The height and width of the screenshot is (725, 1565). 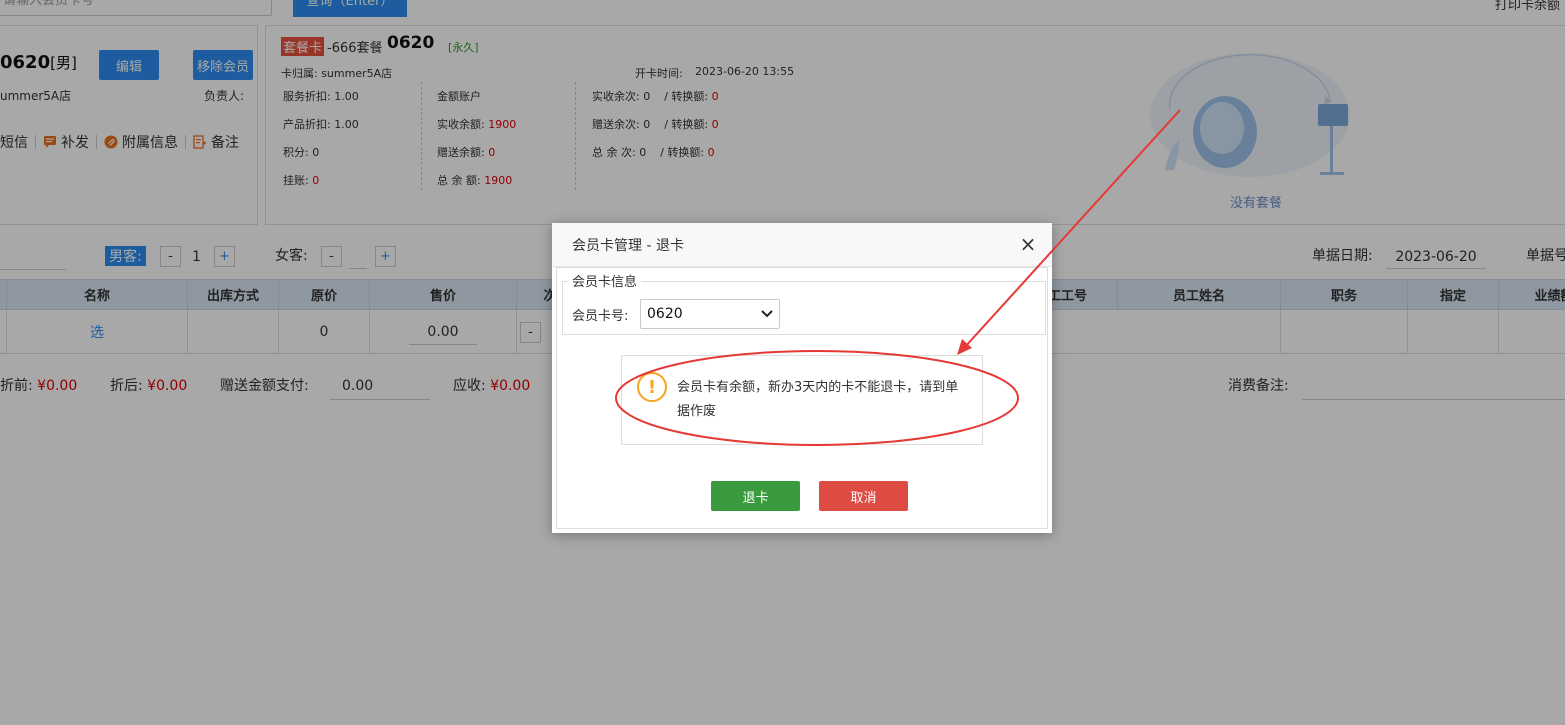 What do you see at coordinates (600, 316) in the screenshot?
I see `card-number-label: 会员卡号:` at bounding box center [600, 316].